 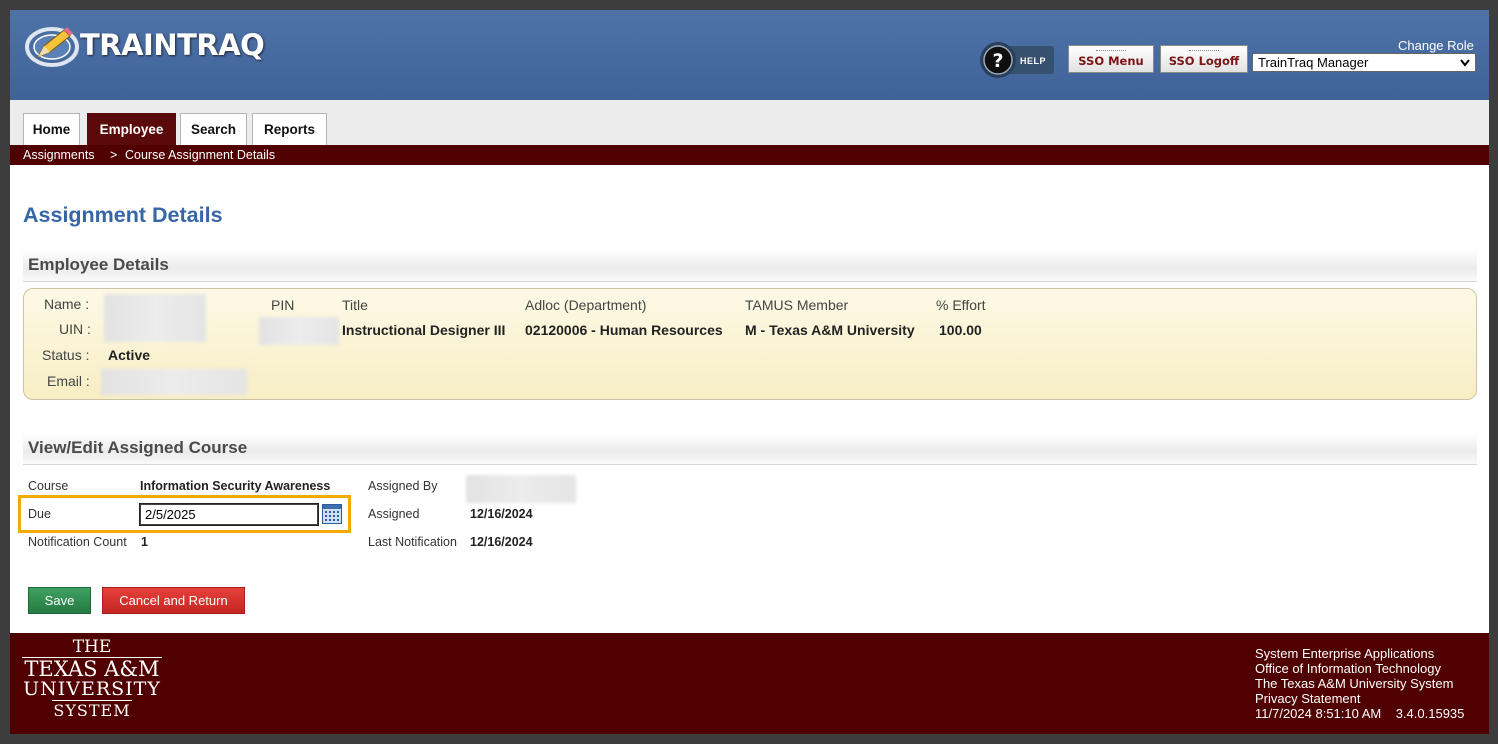 I want to click on redacted-name-uin, so click(x=155, y=318).